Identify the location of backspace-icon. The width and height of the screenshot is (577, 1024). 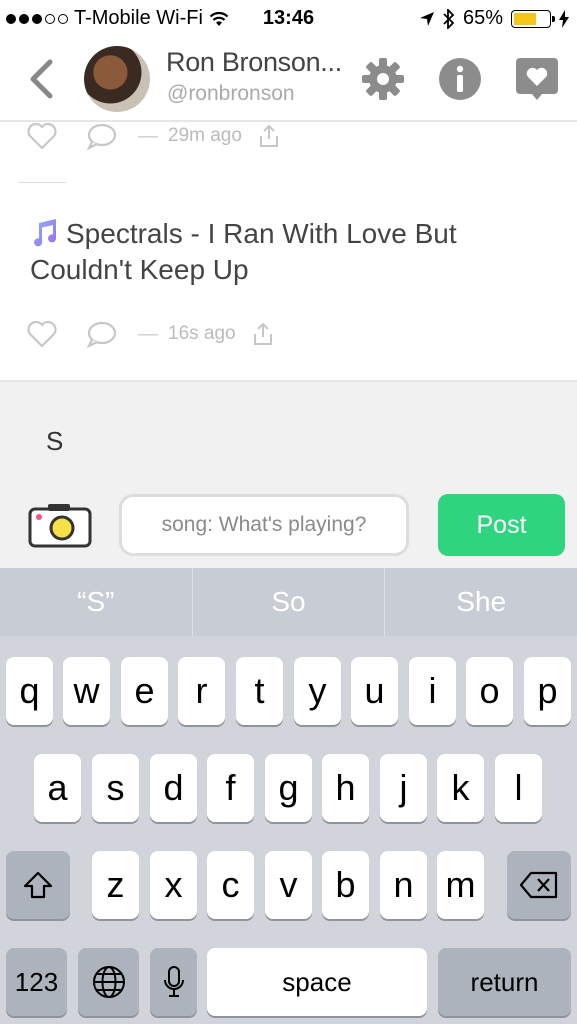
(538, 885).